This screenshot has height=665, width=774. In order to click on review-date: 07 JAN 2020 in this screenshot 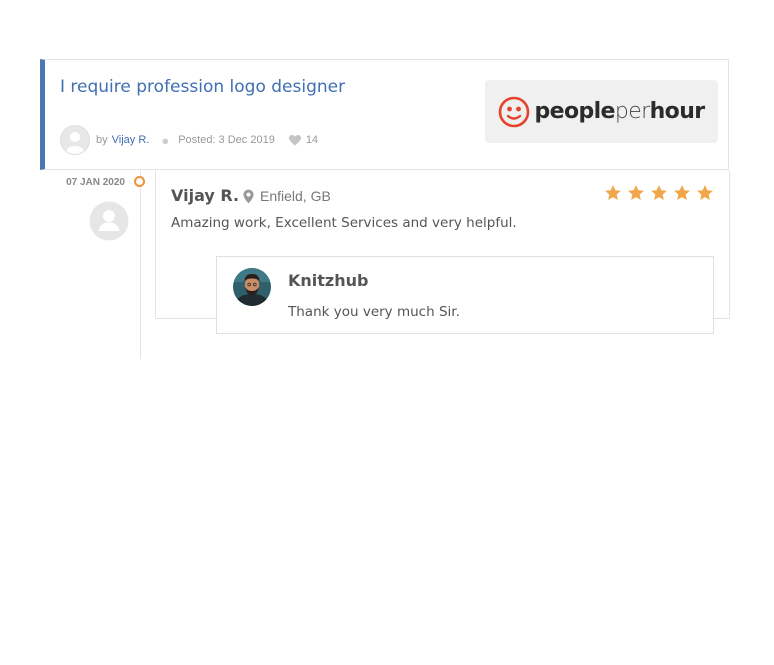, I will do `click(95, 182)`.